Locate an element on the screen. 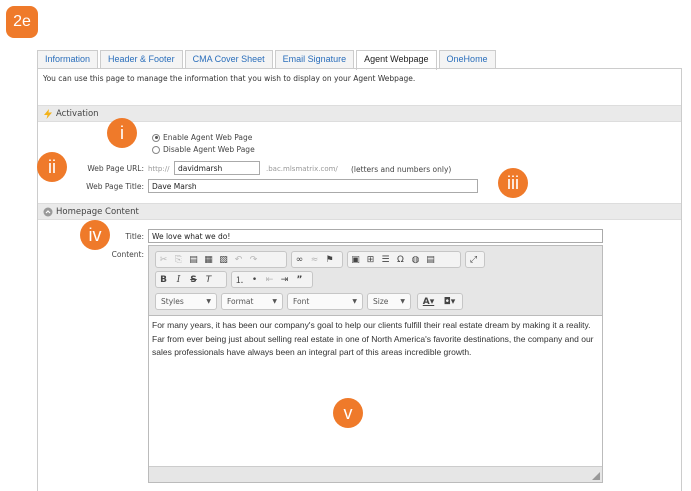 The height and width of the screenshot is (491, 691). iframe-globe-icon: ◍ is located at coordinates (415, 259).